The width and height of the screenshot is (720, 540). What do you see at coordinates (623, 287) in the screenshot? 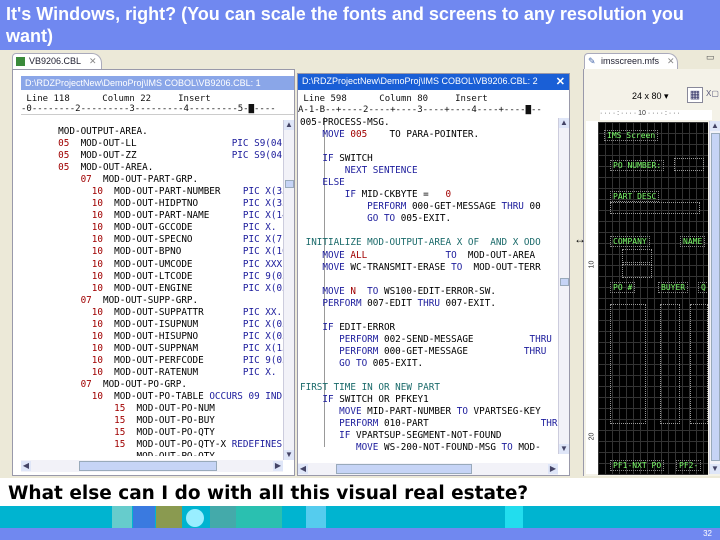
I see `screen-field: PO #` at bounding box center [623, 287].